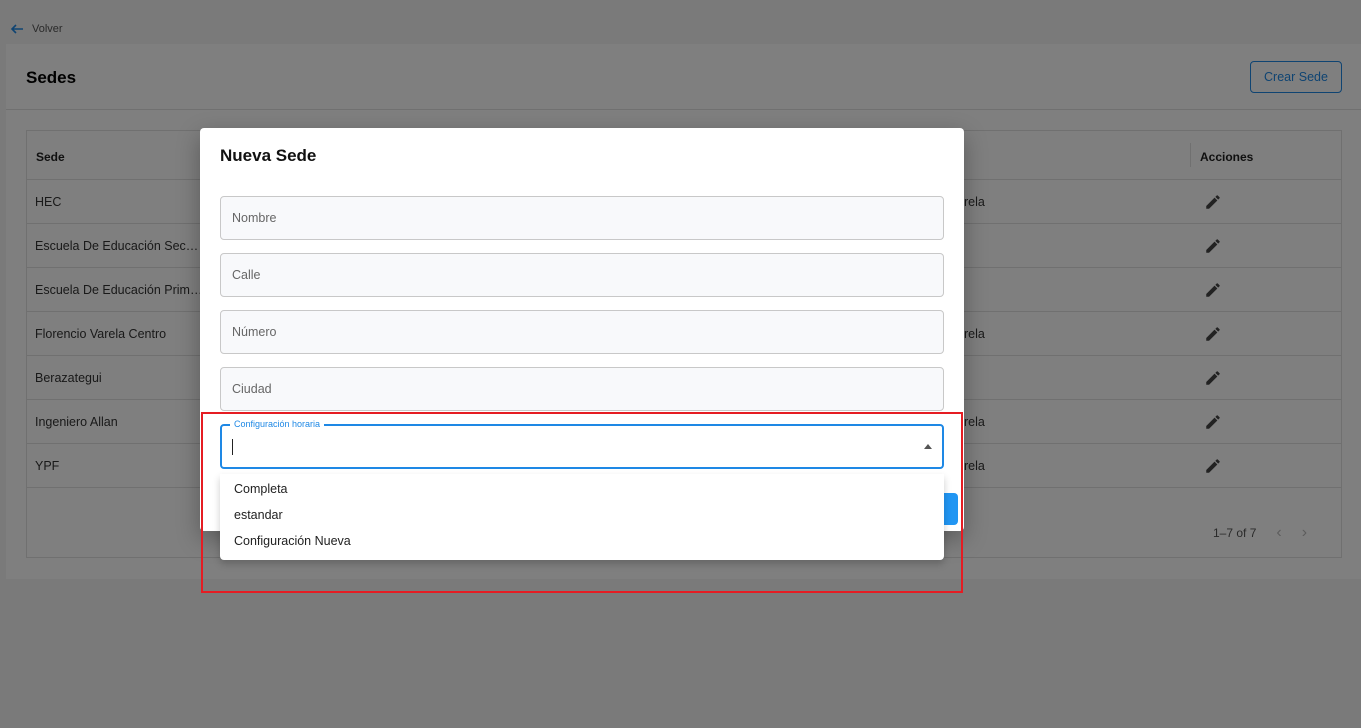  I want to click on highlight-frame, so click(582, 502).